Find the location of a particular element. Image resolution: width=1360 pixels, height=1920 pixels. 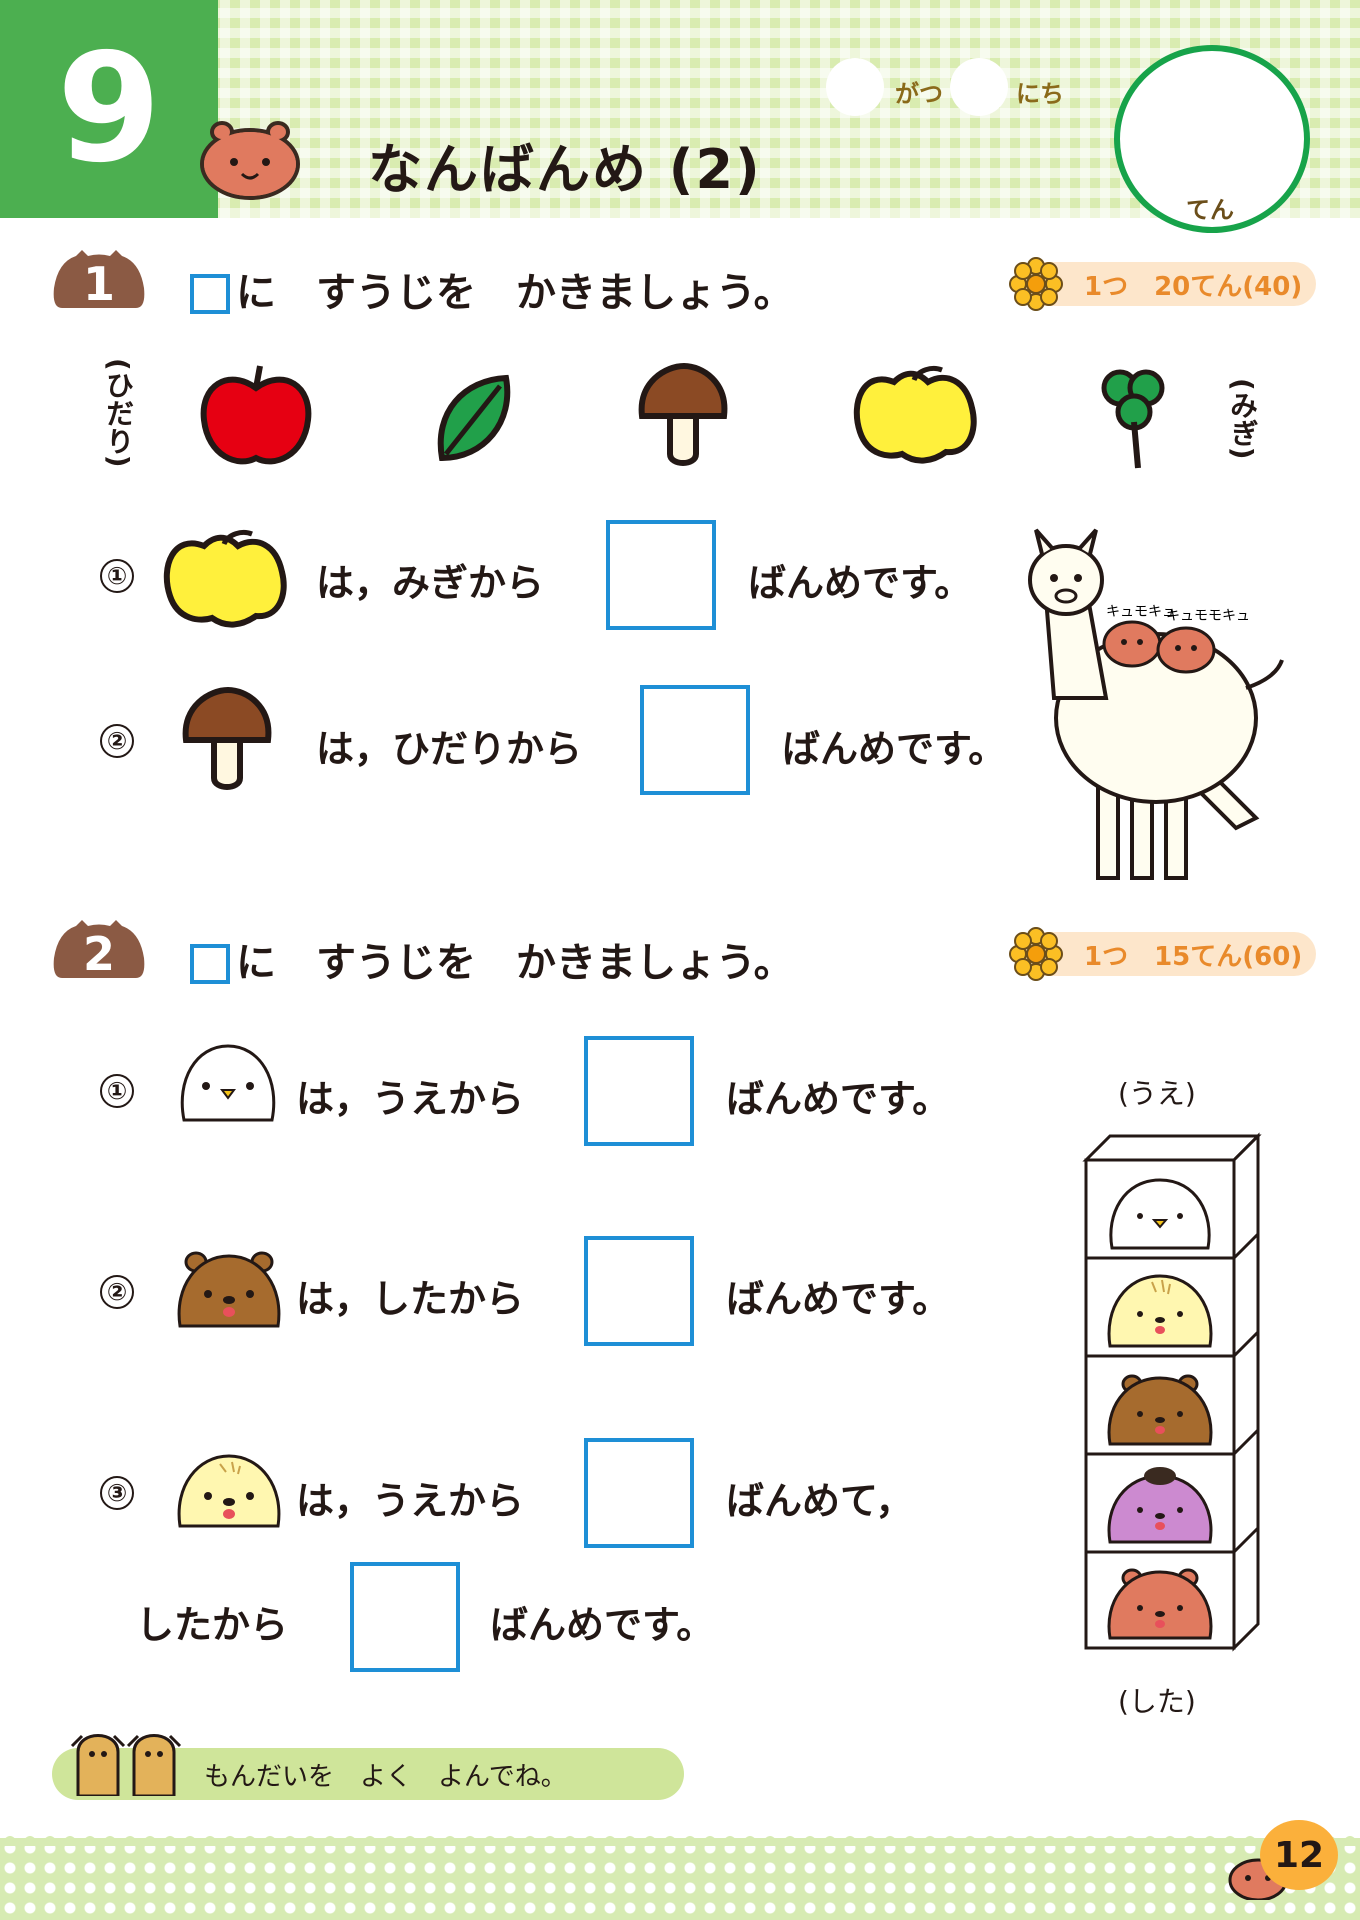

section-2-badge: 2 is located at coordinates (99, 950).